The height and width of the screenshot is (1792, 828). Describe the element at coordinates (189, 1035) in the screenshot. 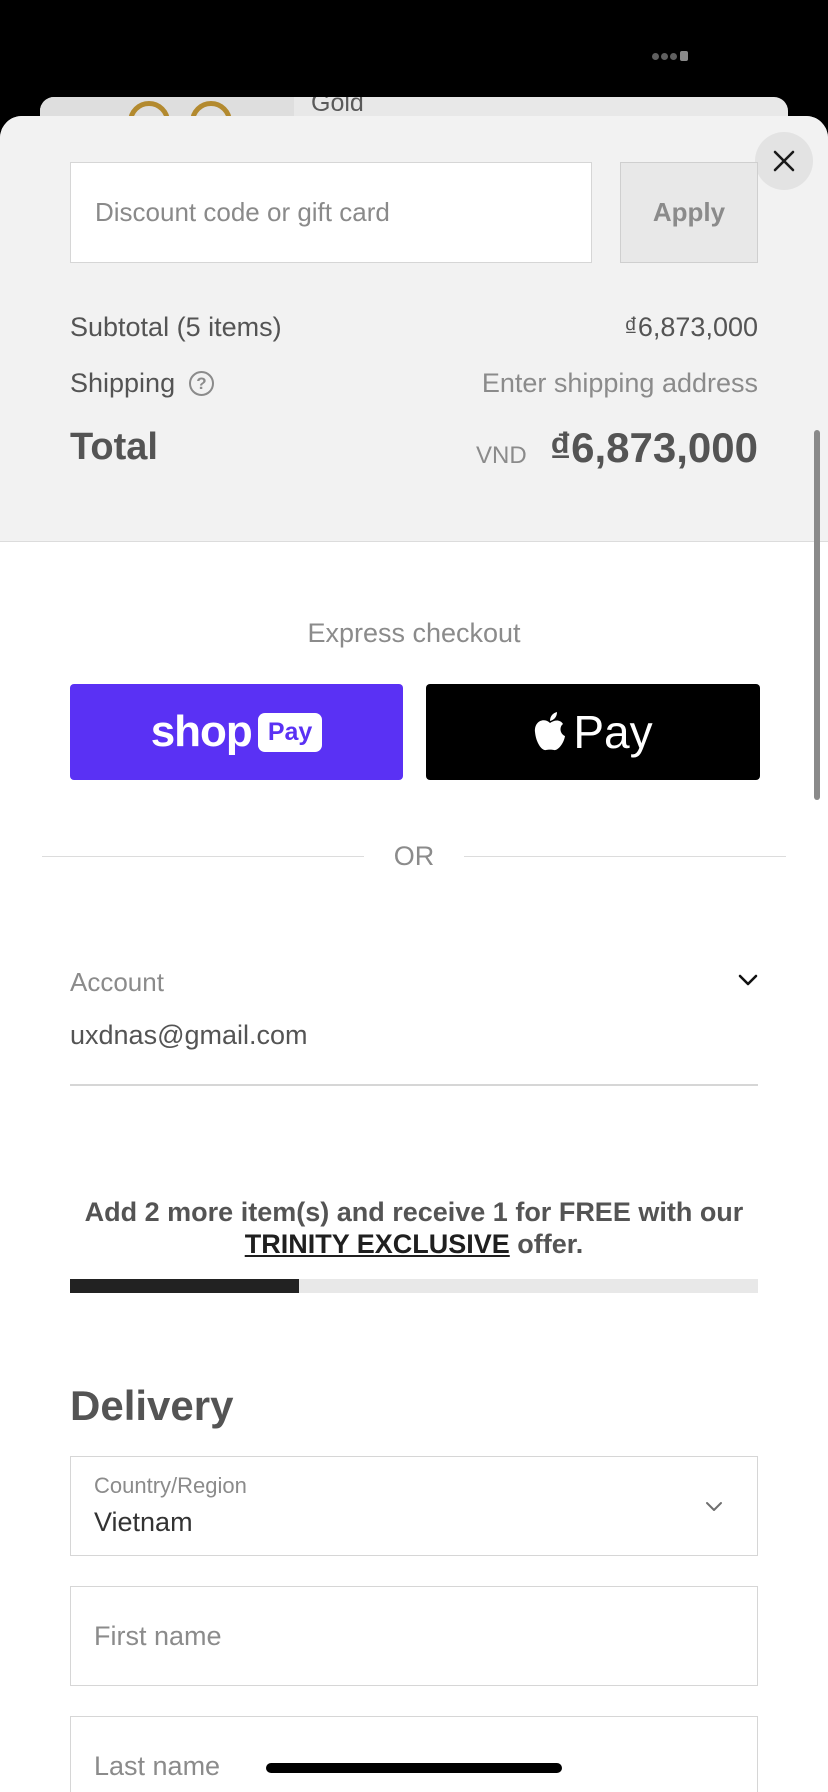

I see `account-email: uxdnas@gmail.com` at that location.